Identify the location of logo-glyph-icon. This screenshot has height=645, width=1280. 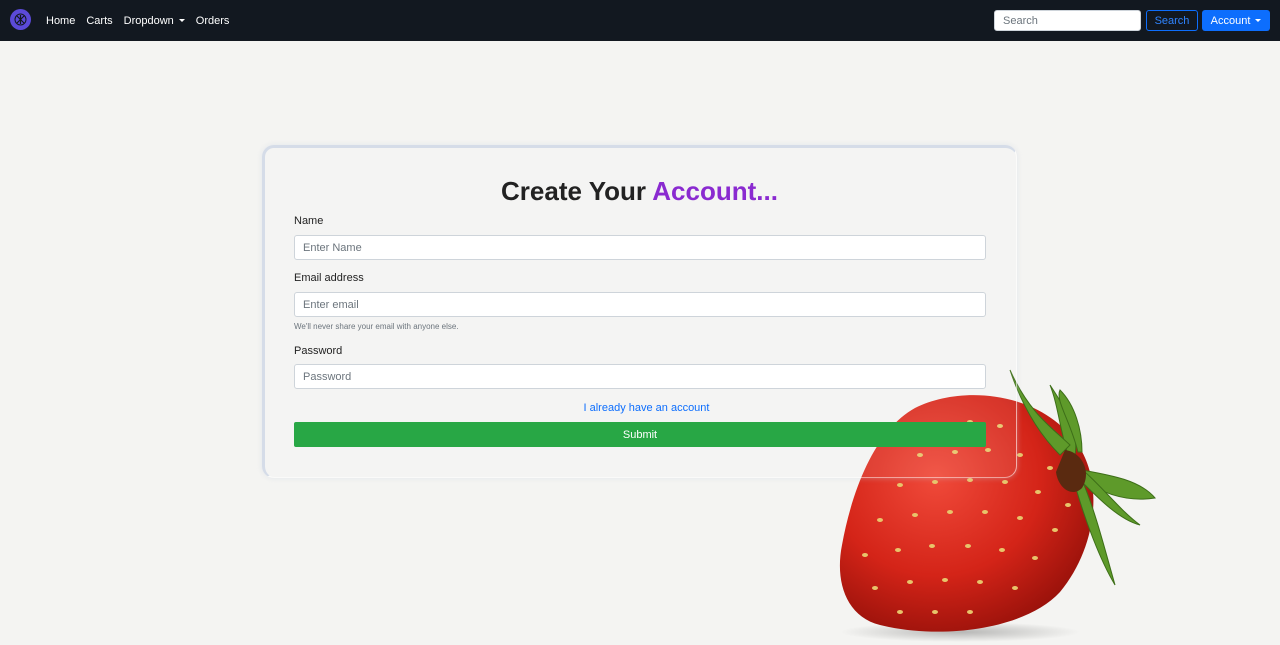
(20, 19).